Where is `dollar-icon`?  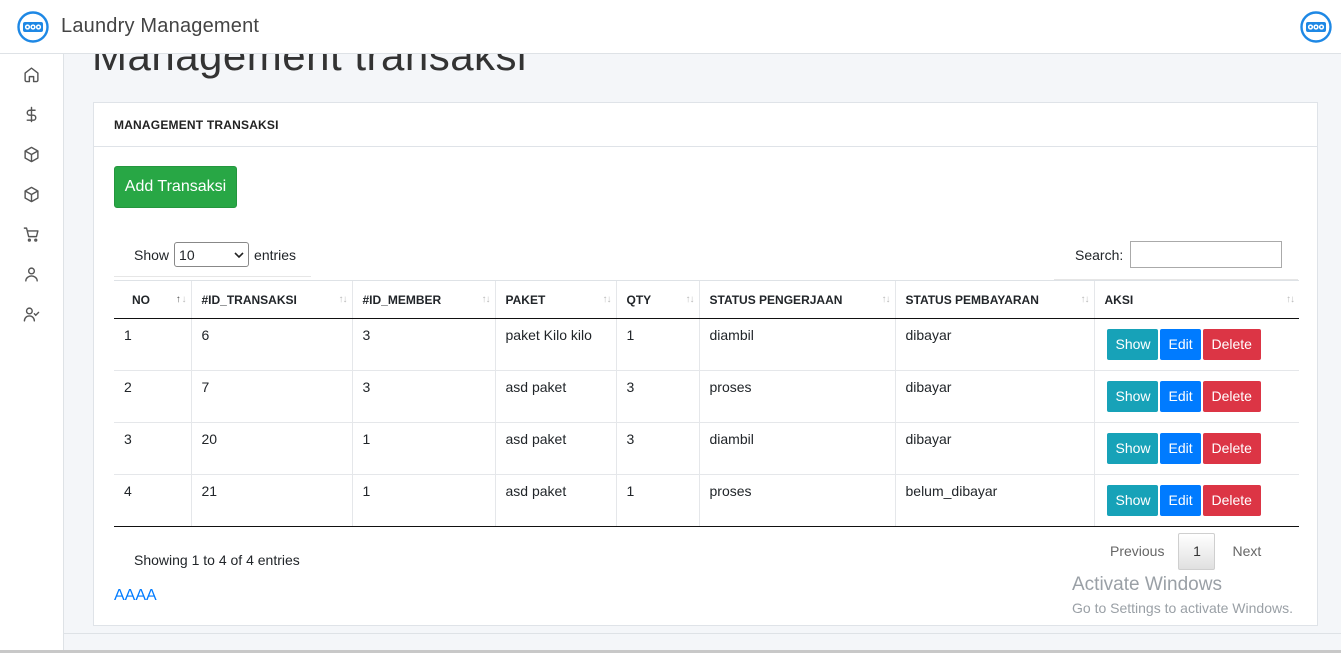
dollar-icon is located at coordinates (31, 114).